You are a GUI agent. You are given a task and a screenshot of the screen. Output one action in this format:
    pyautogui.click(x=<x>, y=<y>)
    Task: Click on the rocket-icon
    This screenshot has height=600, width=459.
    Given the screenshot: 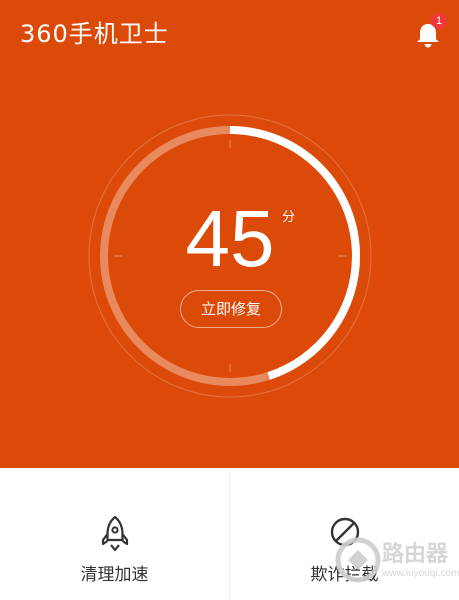 What is the action you would take?
    pyautogui.click(x=115, y=534)
    